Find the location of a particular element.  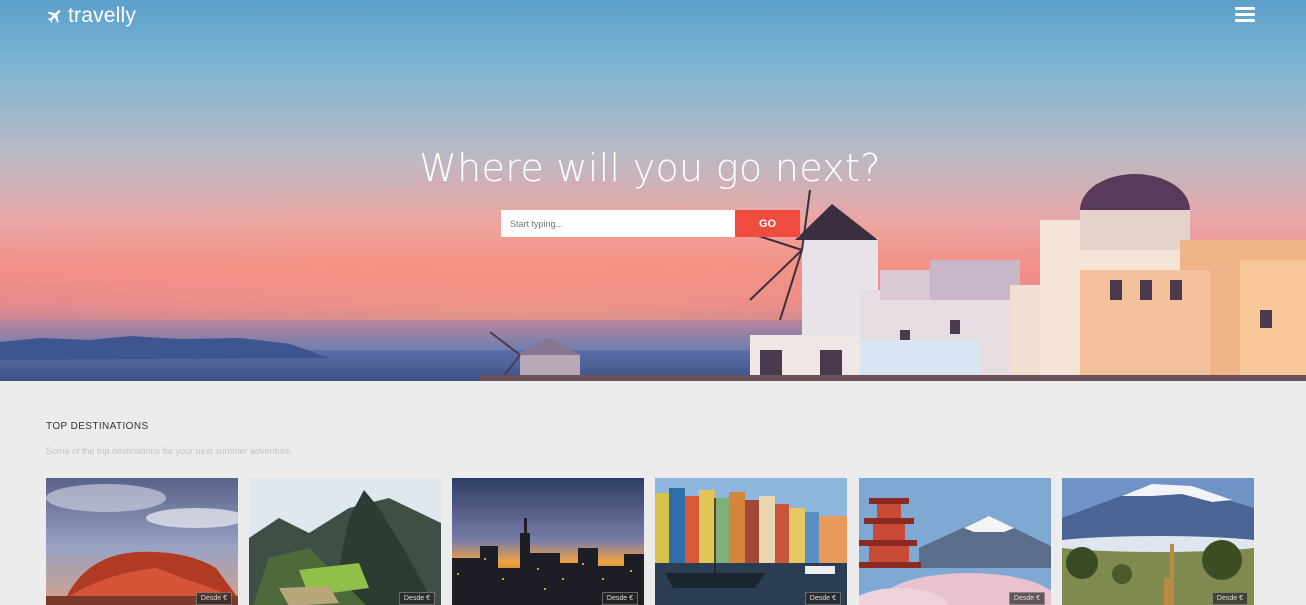

fuji-pagoda-image is located at coordinates (955, 541).